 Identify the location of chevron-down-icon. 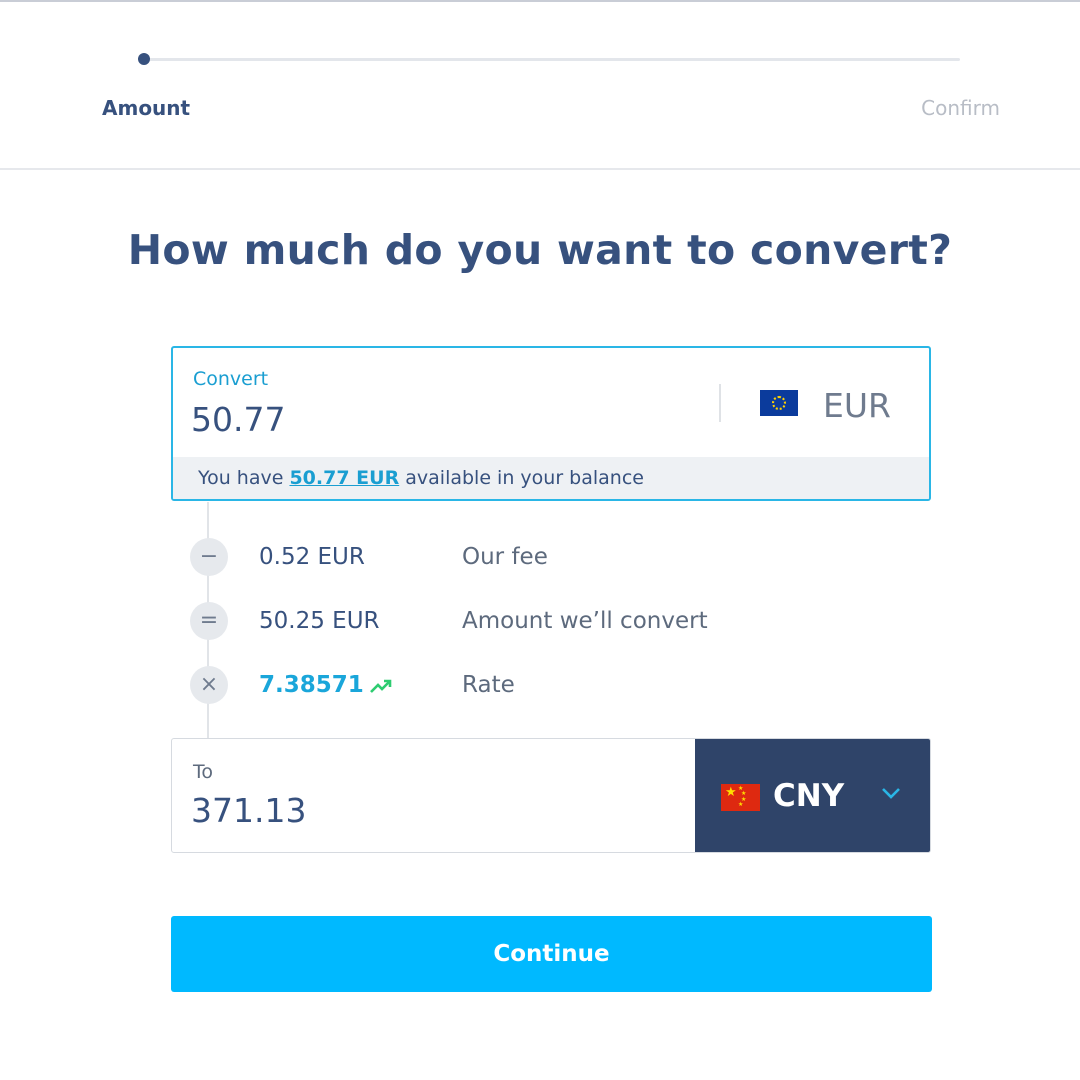
(891, 793).